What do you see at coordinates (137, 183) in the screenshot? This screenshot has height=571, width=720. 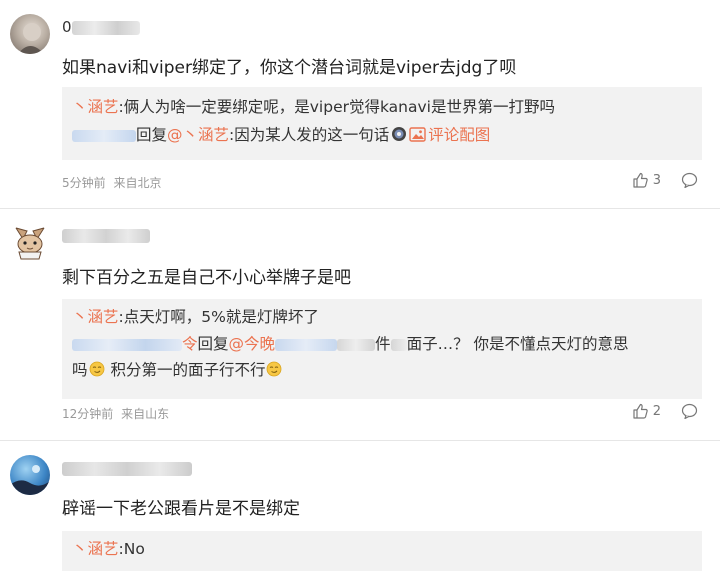 I see `comment-location: 来自北京` at bounding box center [137, 183].